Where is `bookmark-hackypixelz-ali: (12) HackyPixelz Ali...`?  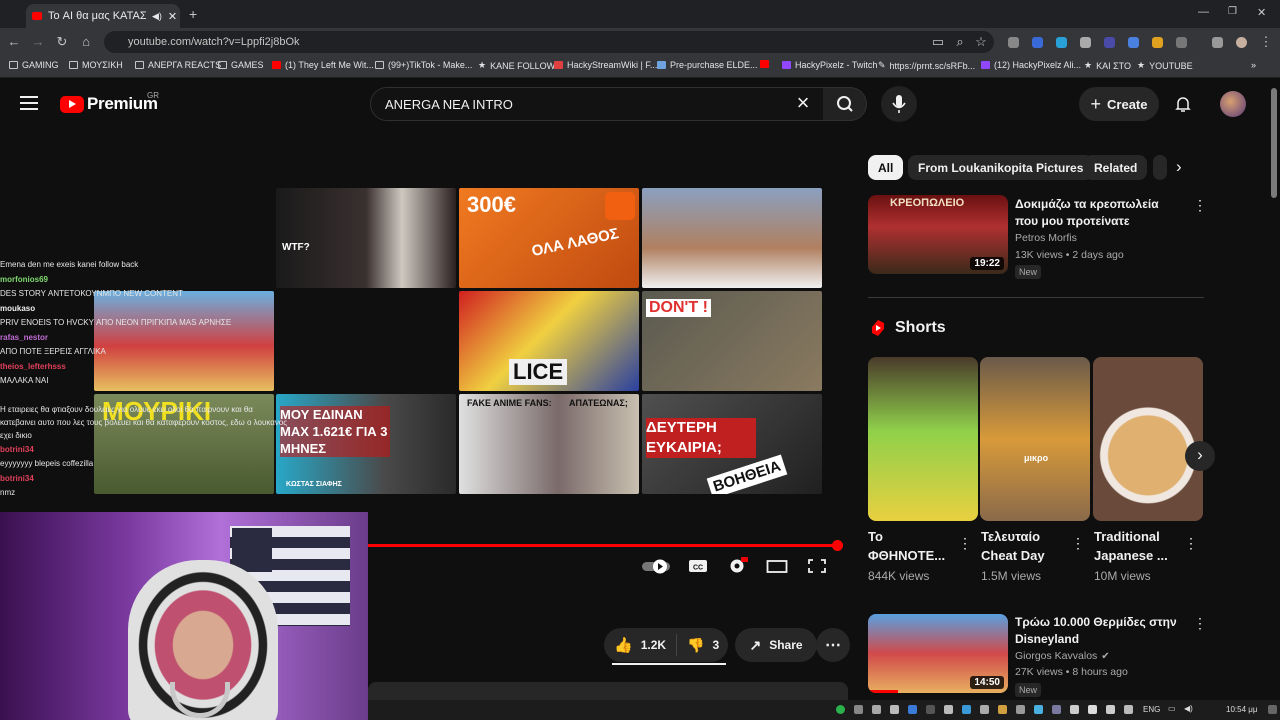
bookmark-hackypixelz-ali: (12) HackyPixelz Ali... is located at coordinates (1031, 65).